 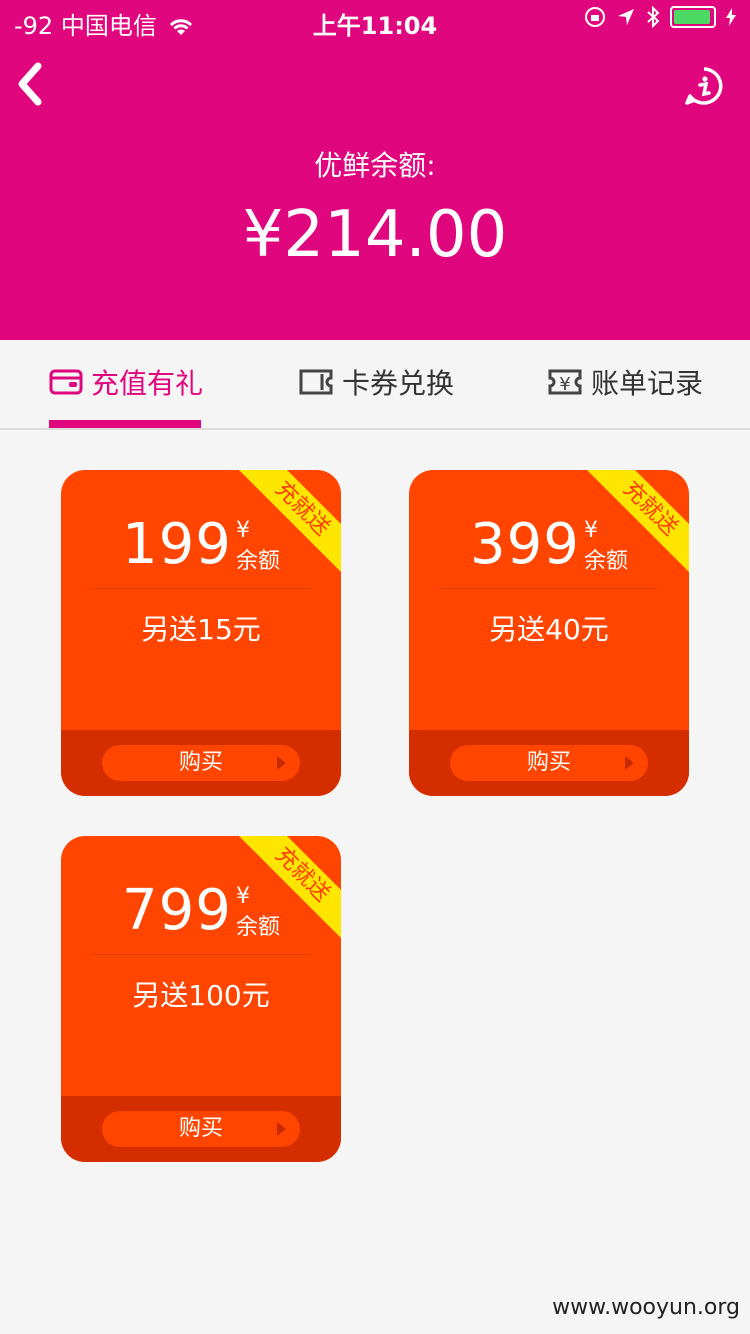 I want to click on tab-recharge-gift: 充值有礼, so click(x=126, y=382).